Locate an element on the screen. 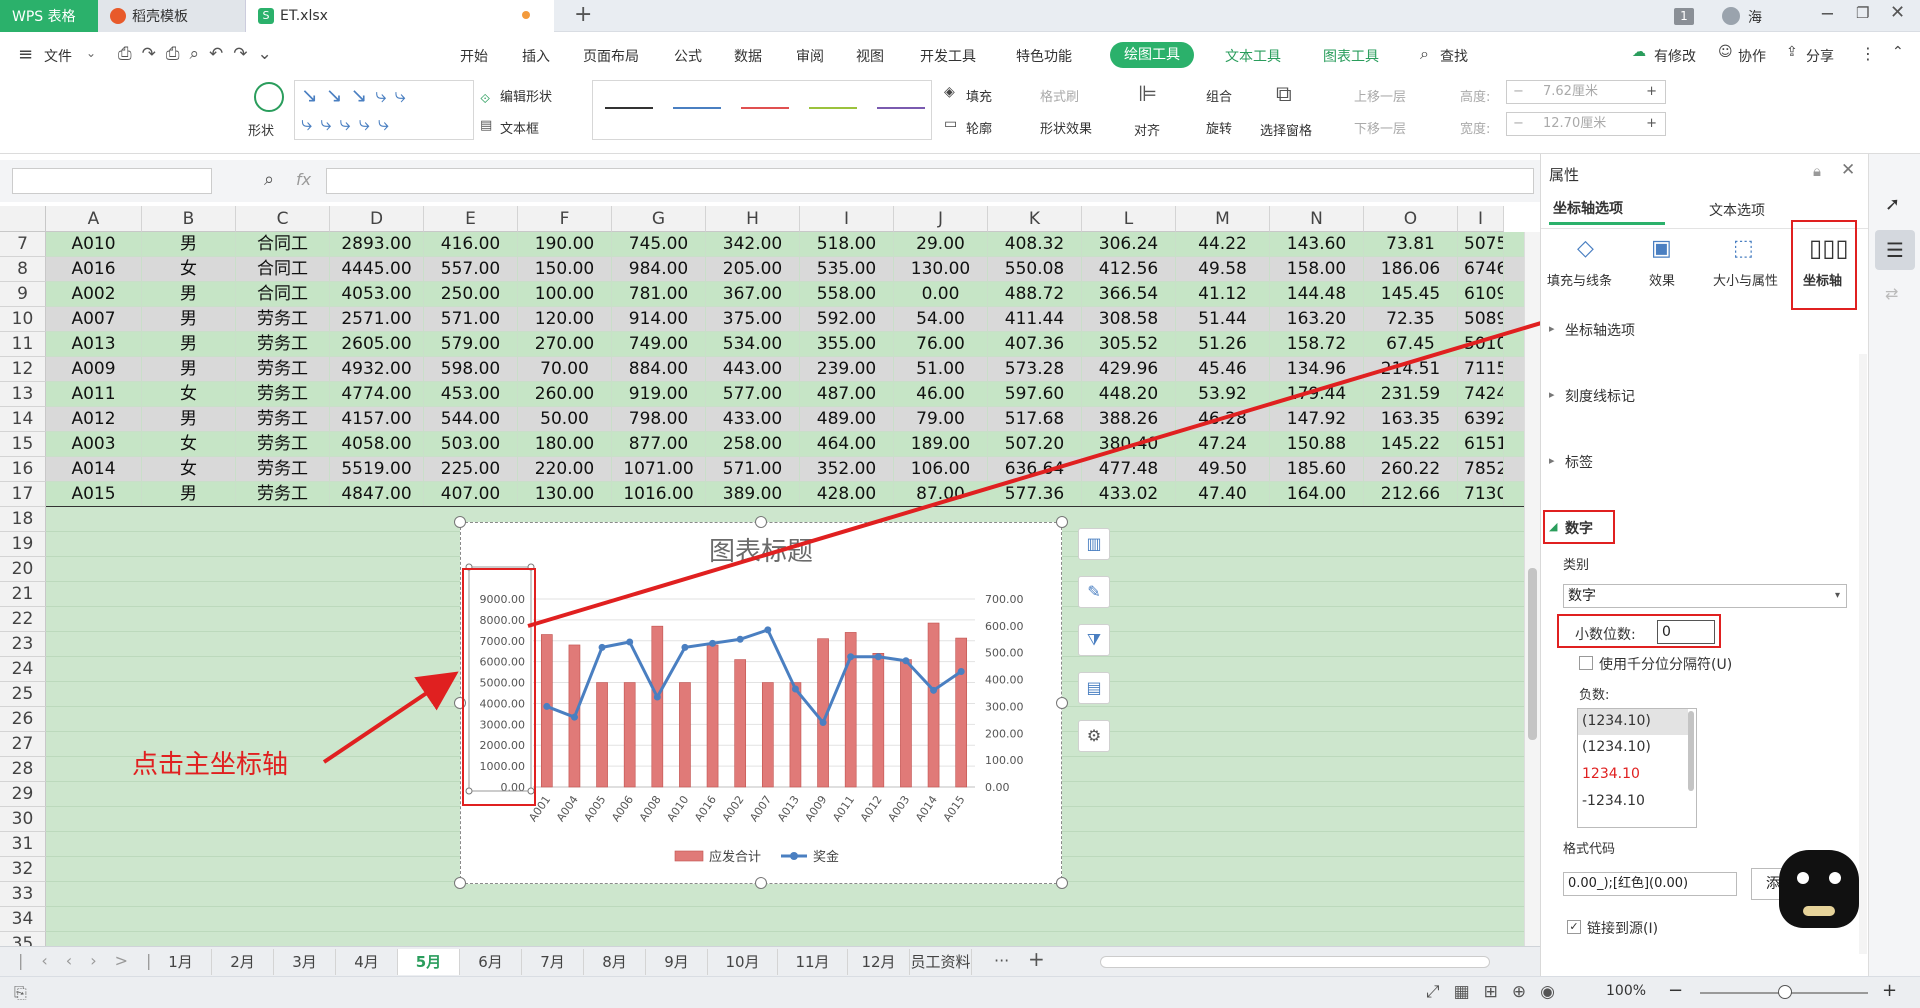 The width and height of the screenshot is (1920, 1008). table-cell: 0.00 is located at coordinates (941, 294).